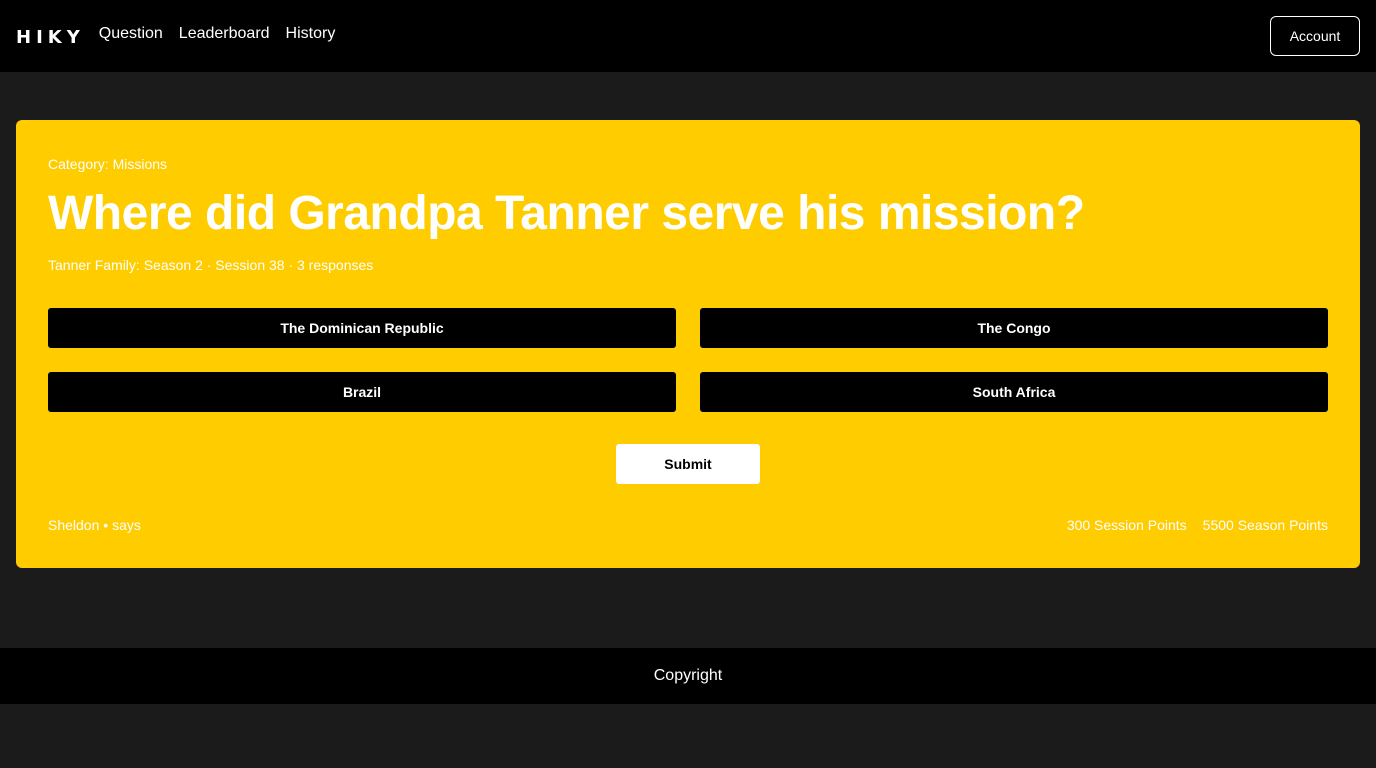 Image resolution: width=1376 pixels, height=768 pixels. I want to click on nav-question-link: Question, so click(131, 34).